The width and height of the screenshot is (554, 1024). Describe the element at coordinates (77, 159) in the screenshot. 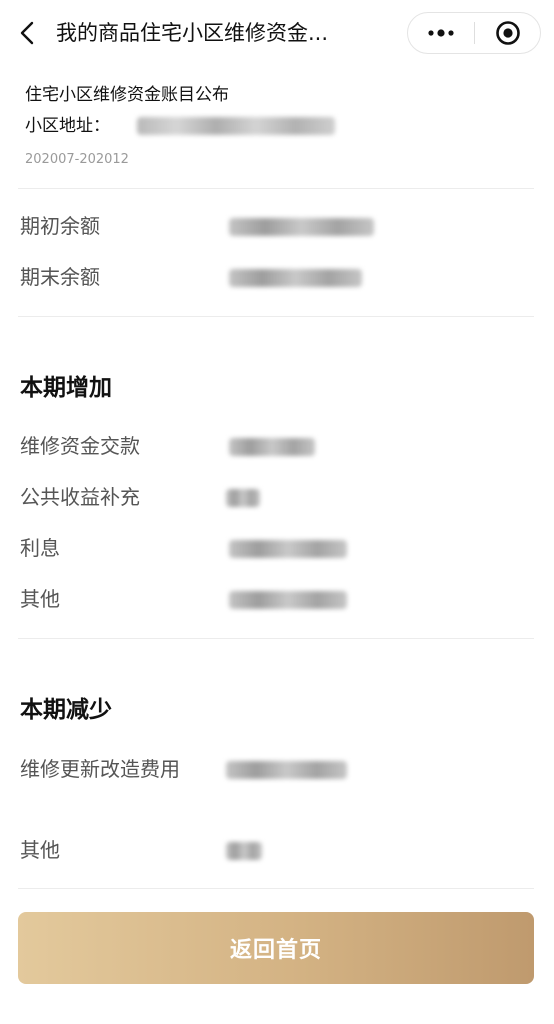

I see `report-period: 202007-202012` at that location.